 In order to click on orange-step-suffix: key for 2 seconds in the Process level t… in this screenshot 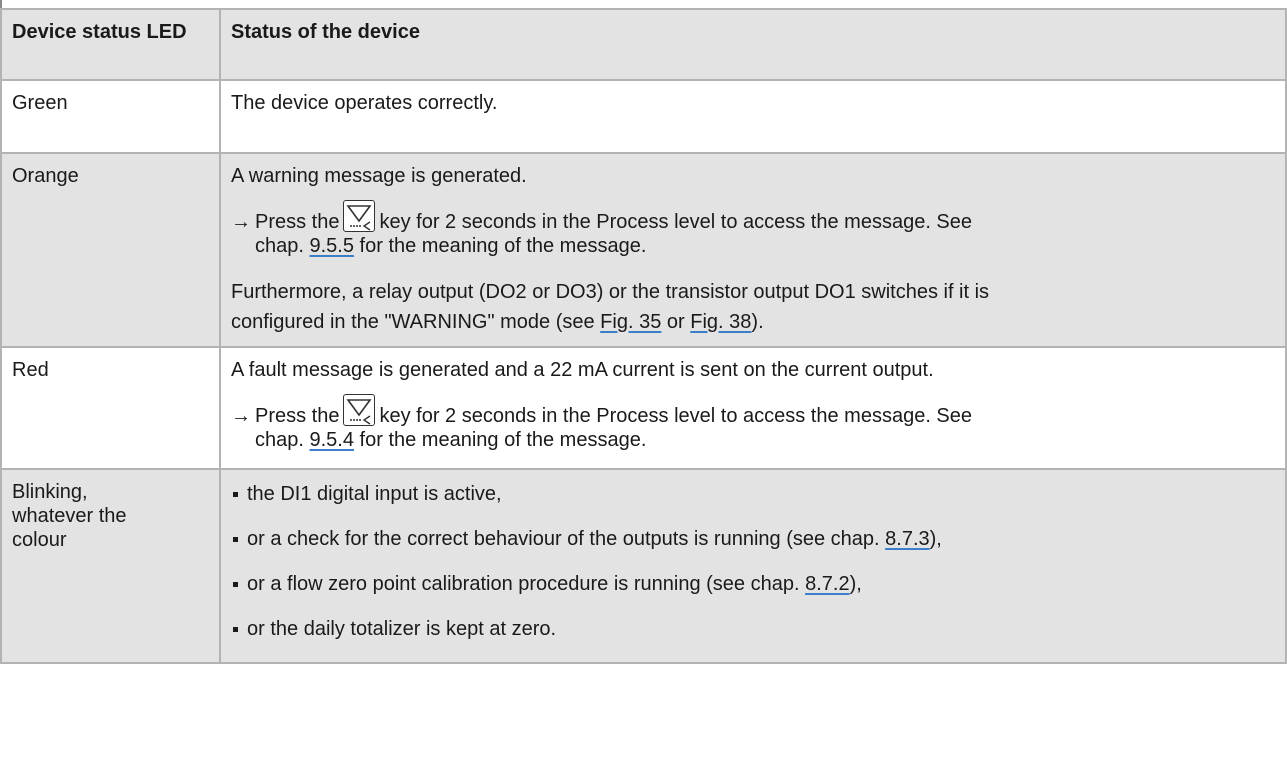, I will do `click(676, 222)`.